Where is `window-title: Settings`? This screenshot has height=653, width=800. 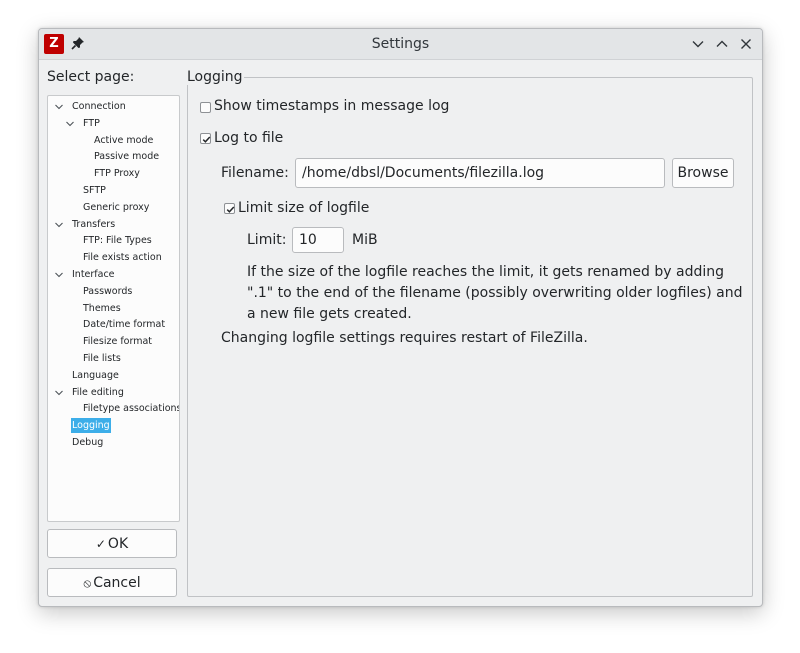
window-title: Settings is located at coordinates (400, 44).